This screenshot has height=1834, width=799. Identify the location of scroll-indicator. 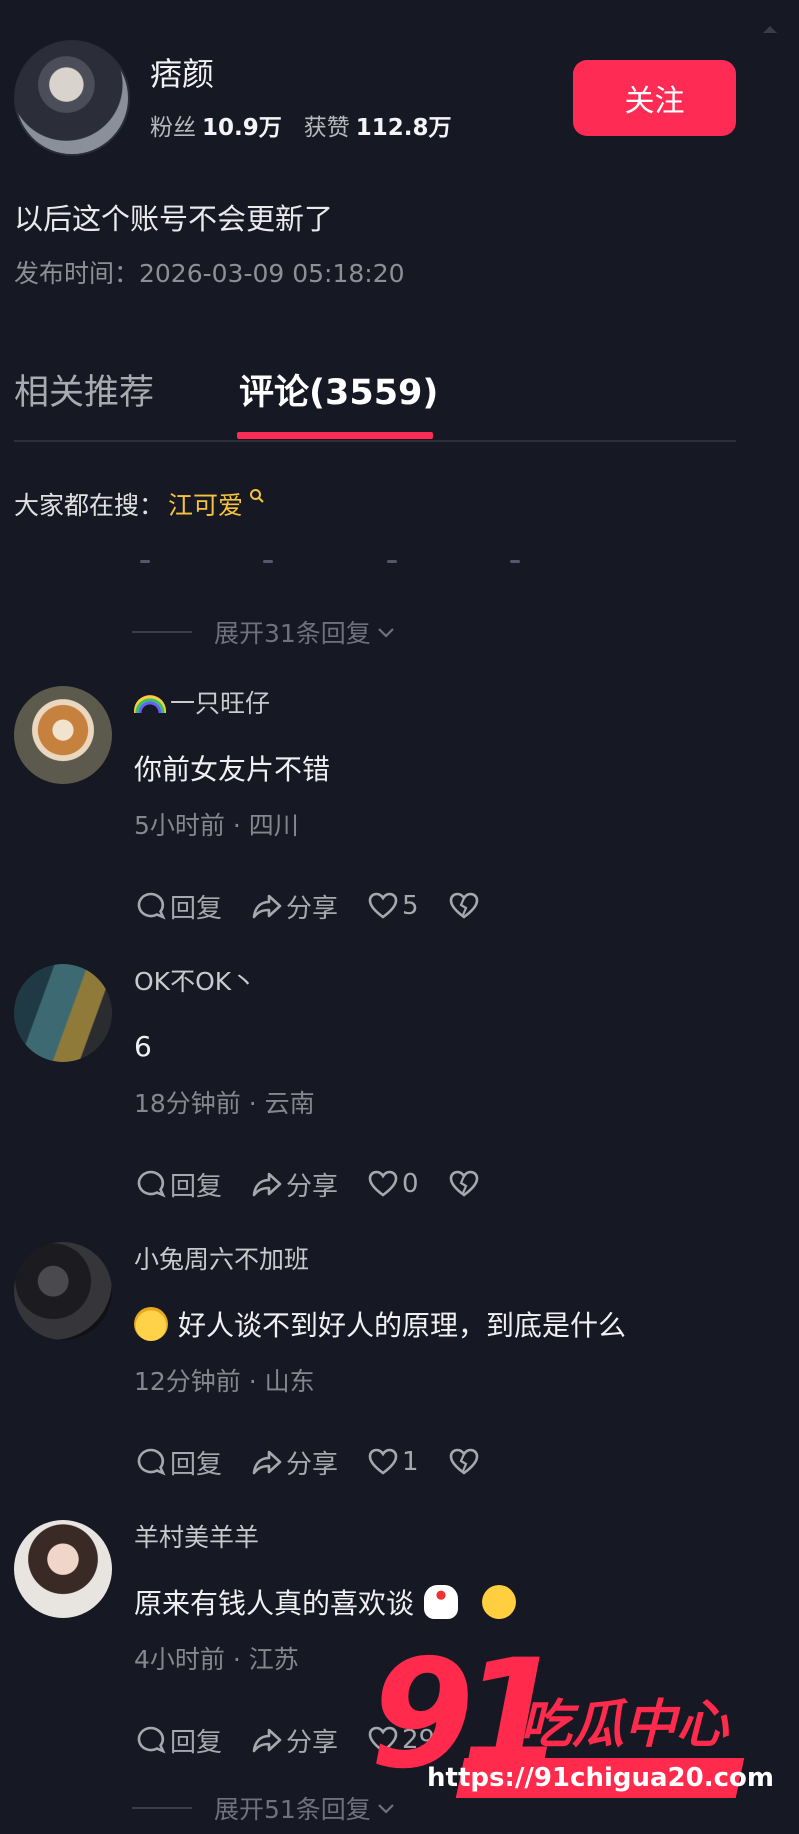
(770, 29).